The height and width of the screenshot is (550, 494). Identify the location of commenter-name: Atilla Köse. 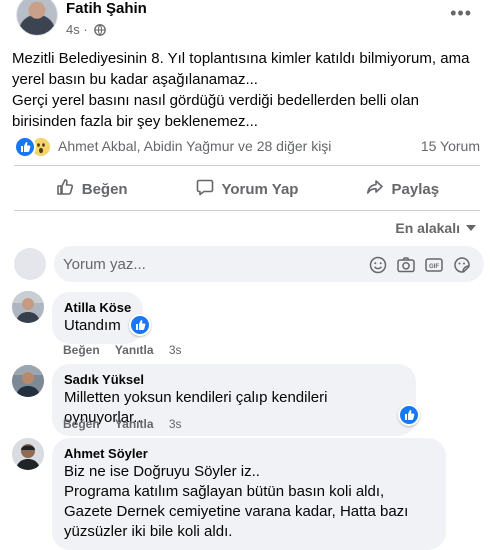
(97, 308).